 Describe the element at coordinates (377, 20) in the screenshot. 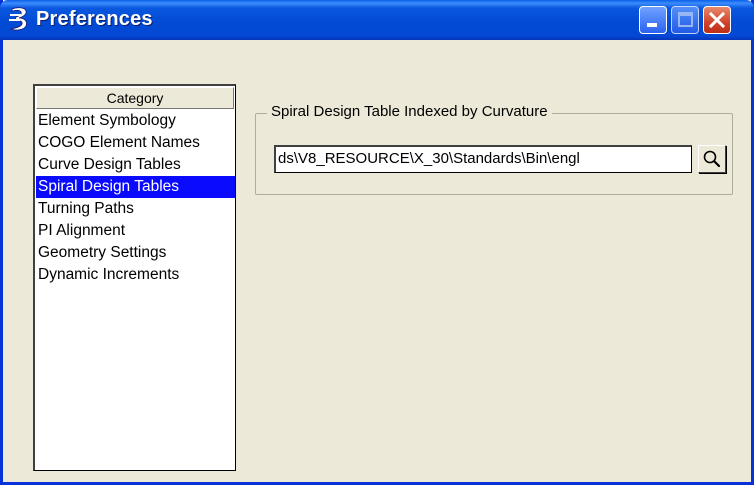

I see `title-bar: Preferences` at that location.